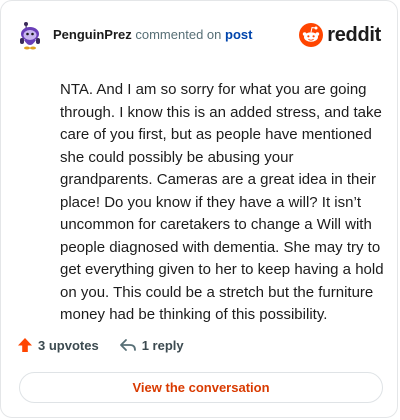  I want to click on comment-byline: PenguinPrez commented on post, so click(152, 35).